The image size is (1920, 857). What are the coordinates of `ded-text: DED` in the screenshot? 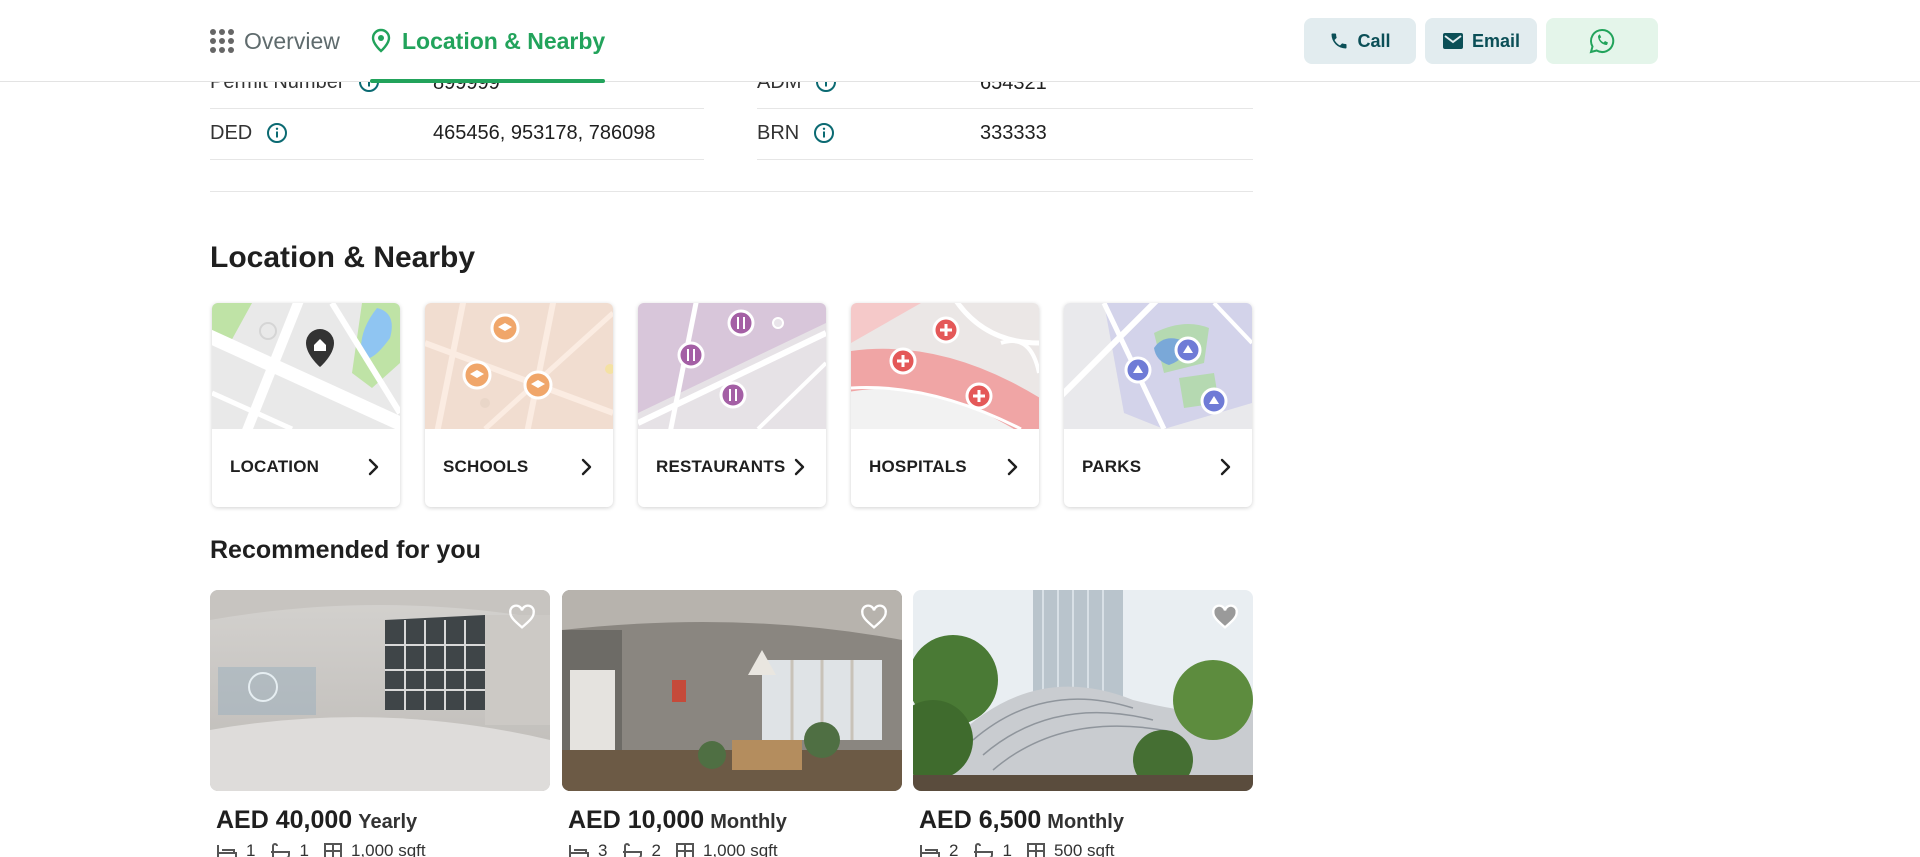 It's located at (231, 132).